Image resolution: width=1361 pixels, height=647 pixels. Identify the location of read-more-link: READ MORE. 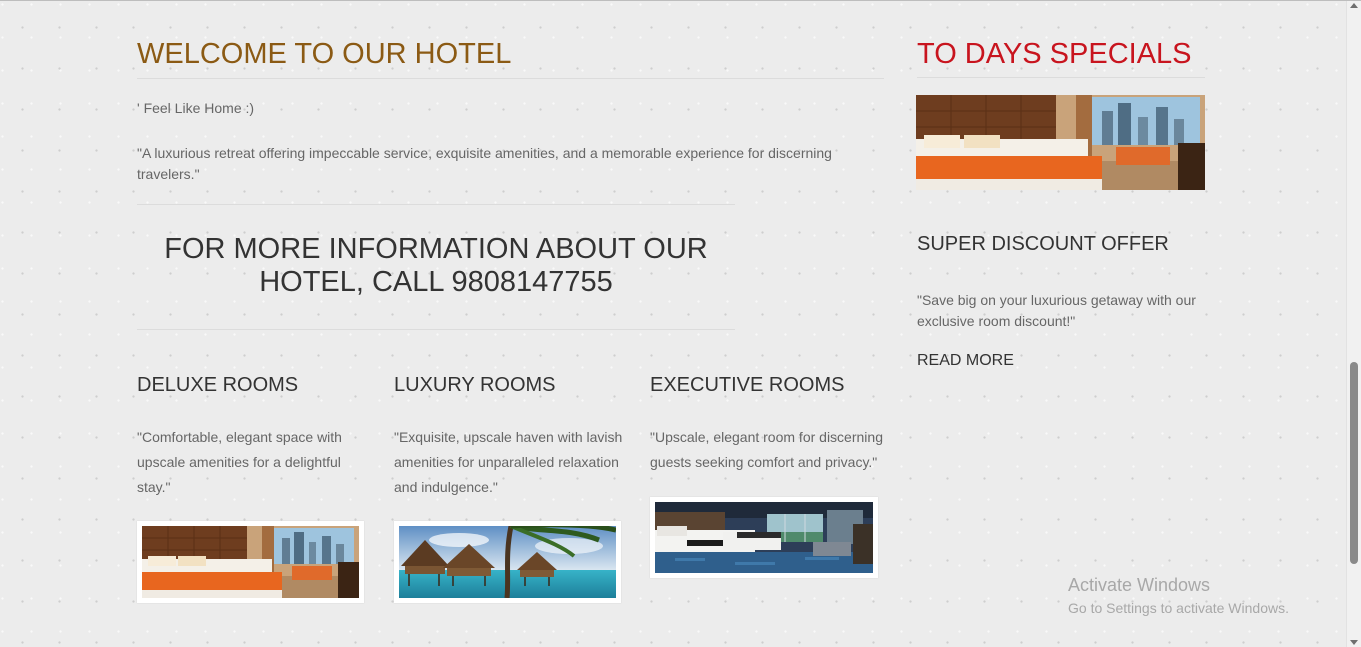
(965, 361).